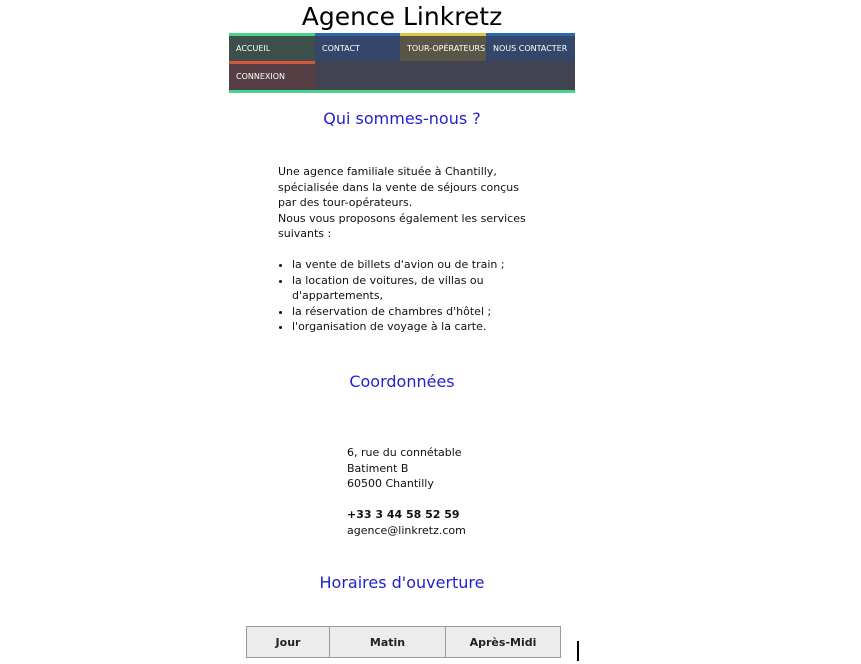 The height and width of the screenshot is (664, 861). What do you see at coordinates (446, 48) in the screenshot?
I see `nav-item-label: Tour-opérateurs` at bounding box center [446, 48].